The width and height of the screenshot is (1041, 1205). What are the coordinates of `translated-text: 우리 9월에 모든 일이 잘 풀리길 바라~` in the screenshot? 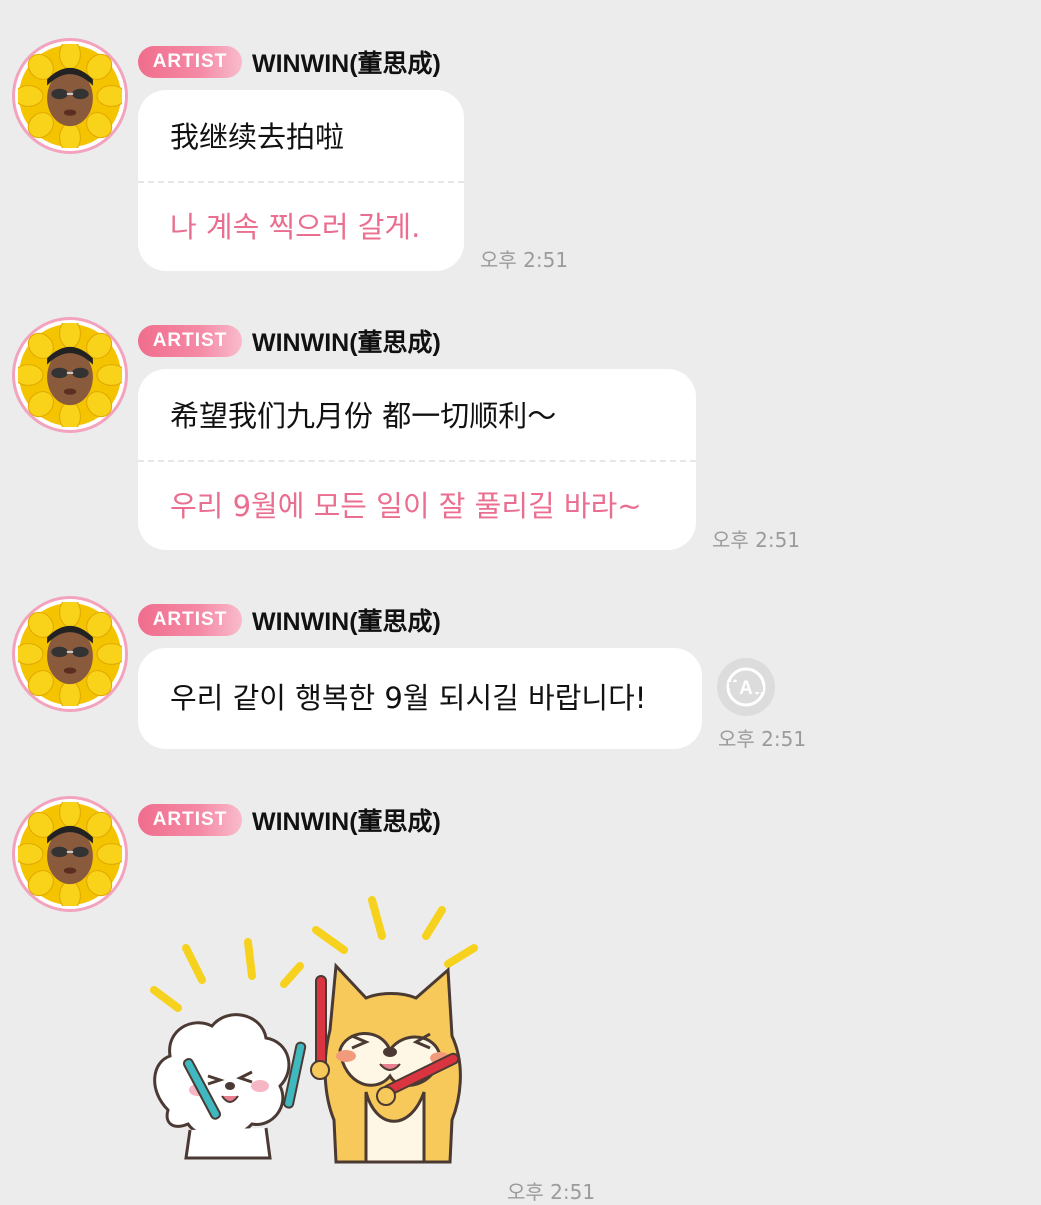 It's located at (406, 506).